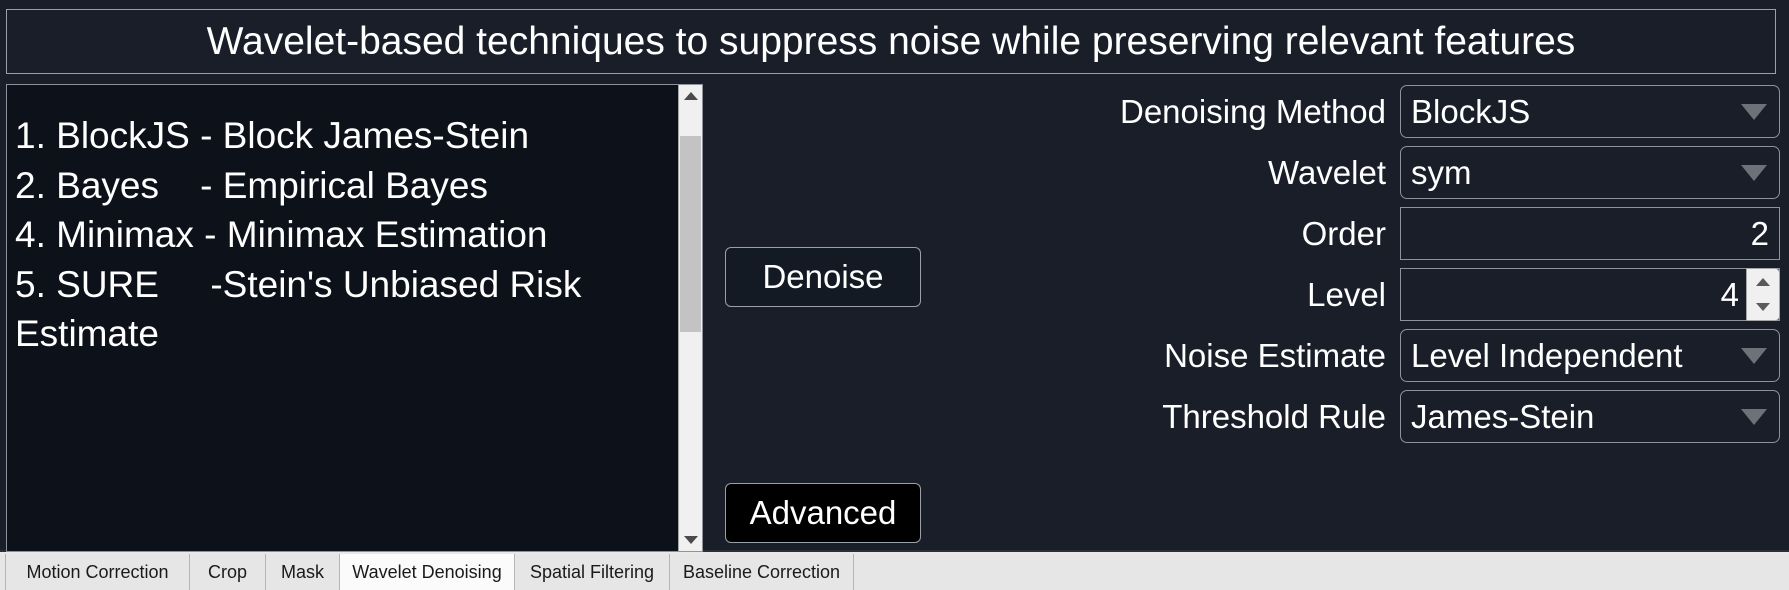 The width and height of the screenshot is (1789, 590). I want to click on level-decrement-button, so click(1763, 308).